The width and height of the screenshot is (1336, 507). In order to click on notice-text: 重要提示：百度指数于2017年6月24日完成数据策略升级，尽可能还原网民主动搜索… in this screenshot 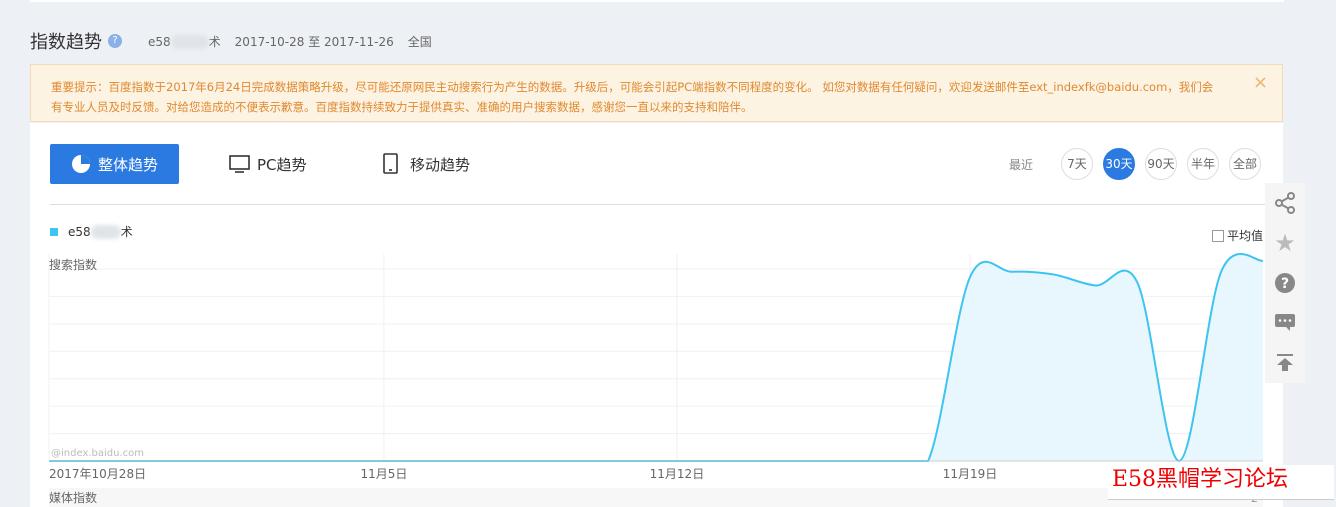, I will do `click(632, 97)`.